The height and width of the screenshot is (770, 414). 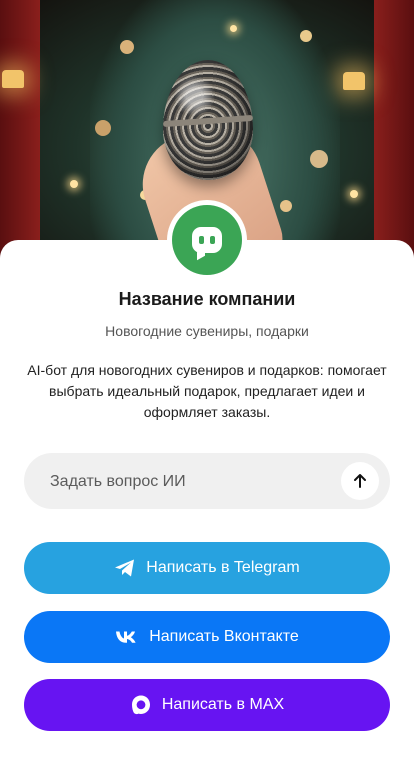 I want to click on telegram-button: Написать в Telegram, so click(x=207, y=568).